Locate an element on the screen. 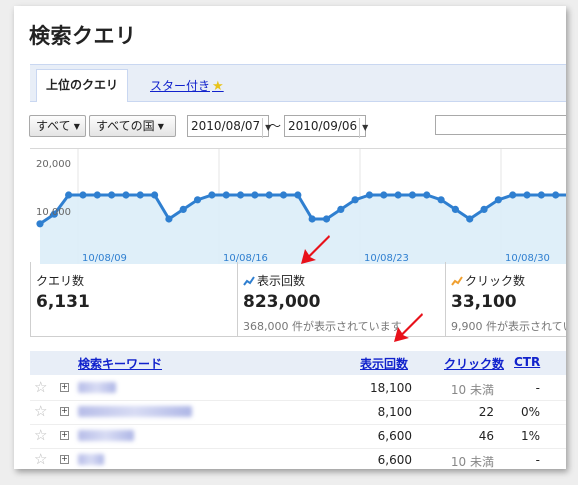 Image resolution: width=578 pixels, height=485 pixels. col-impressions-header: 表示回数 is located at coordinates (384, 363).